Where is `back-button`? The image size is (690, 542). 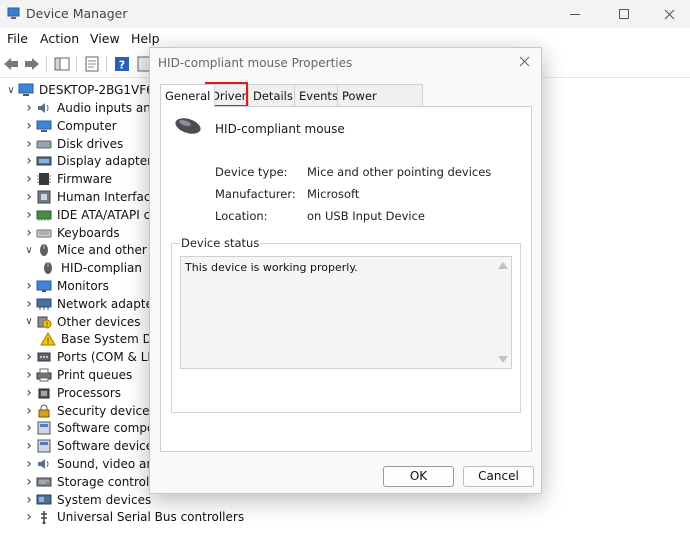 back-button is located at coordinates (11, 64).